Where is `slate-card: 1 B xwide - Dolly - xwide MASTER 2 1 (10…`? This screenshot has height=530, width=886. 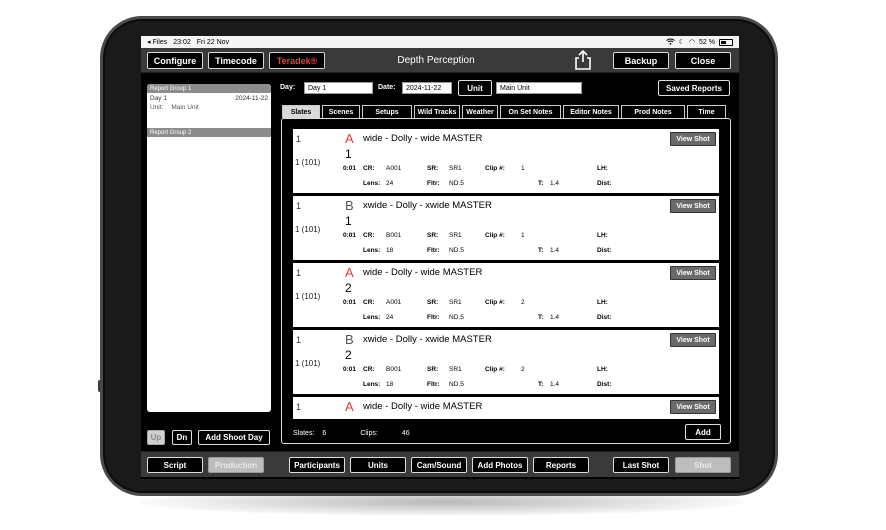
slate-card: 1 B xwide - Dolly - xwide MASTER 2 1 (10… is located at coordinates (506, 362).